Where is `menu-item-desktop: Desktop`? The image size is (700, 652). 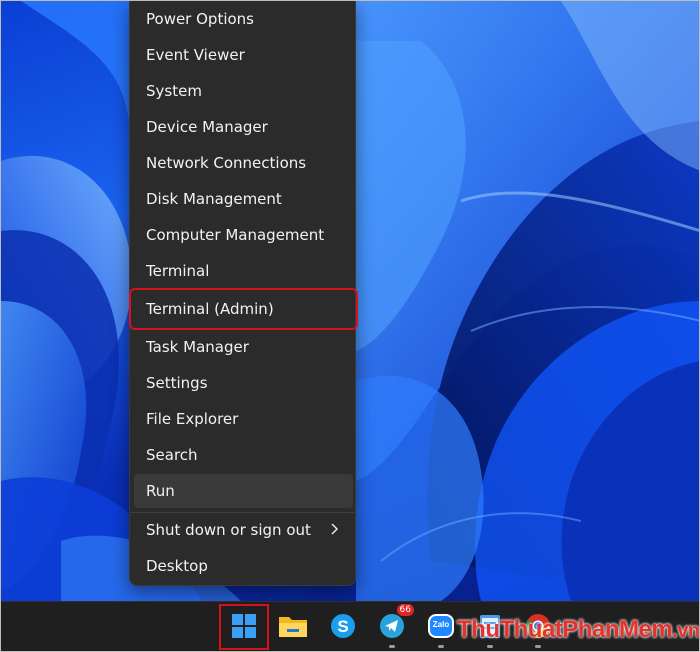
menu-item-desktop: Desktop is located at coordinates (243, 566).